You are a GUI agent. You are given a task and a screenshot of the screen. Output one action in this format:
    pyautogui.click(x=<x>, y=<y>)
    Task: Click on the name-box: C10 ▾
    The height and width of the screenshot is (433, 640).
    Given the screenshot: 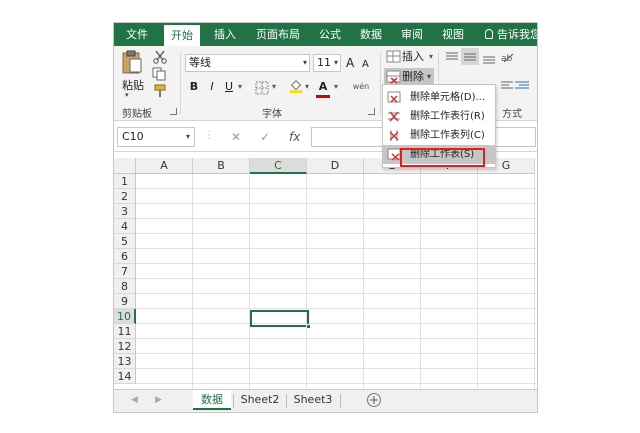 What is the action you would take?
    pyautogui.click(x=156, y=137)
    